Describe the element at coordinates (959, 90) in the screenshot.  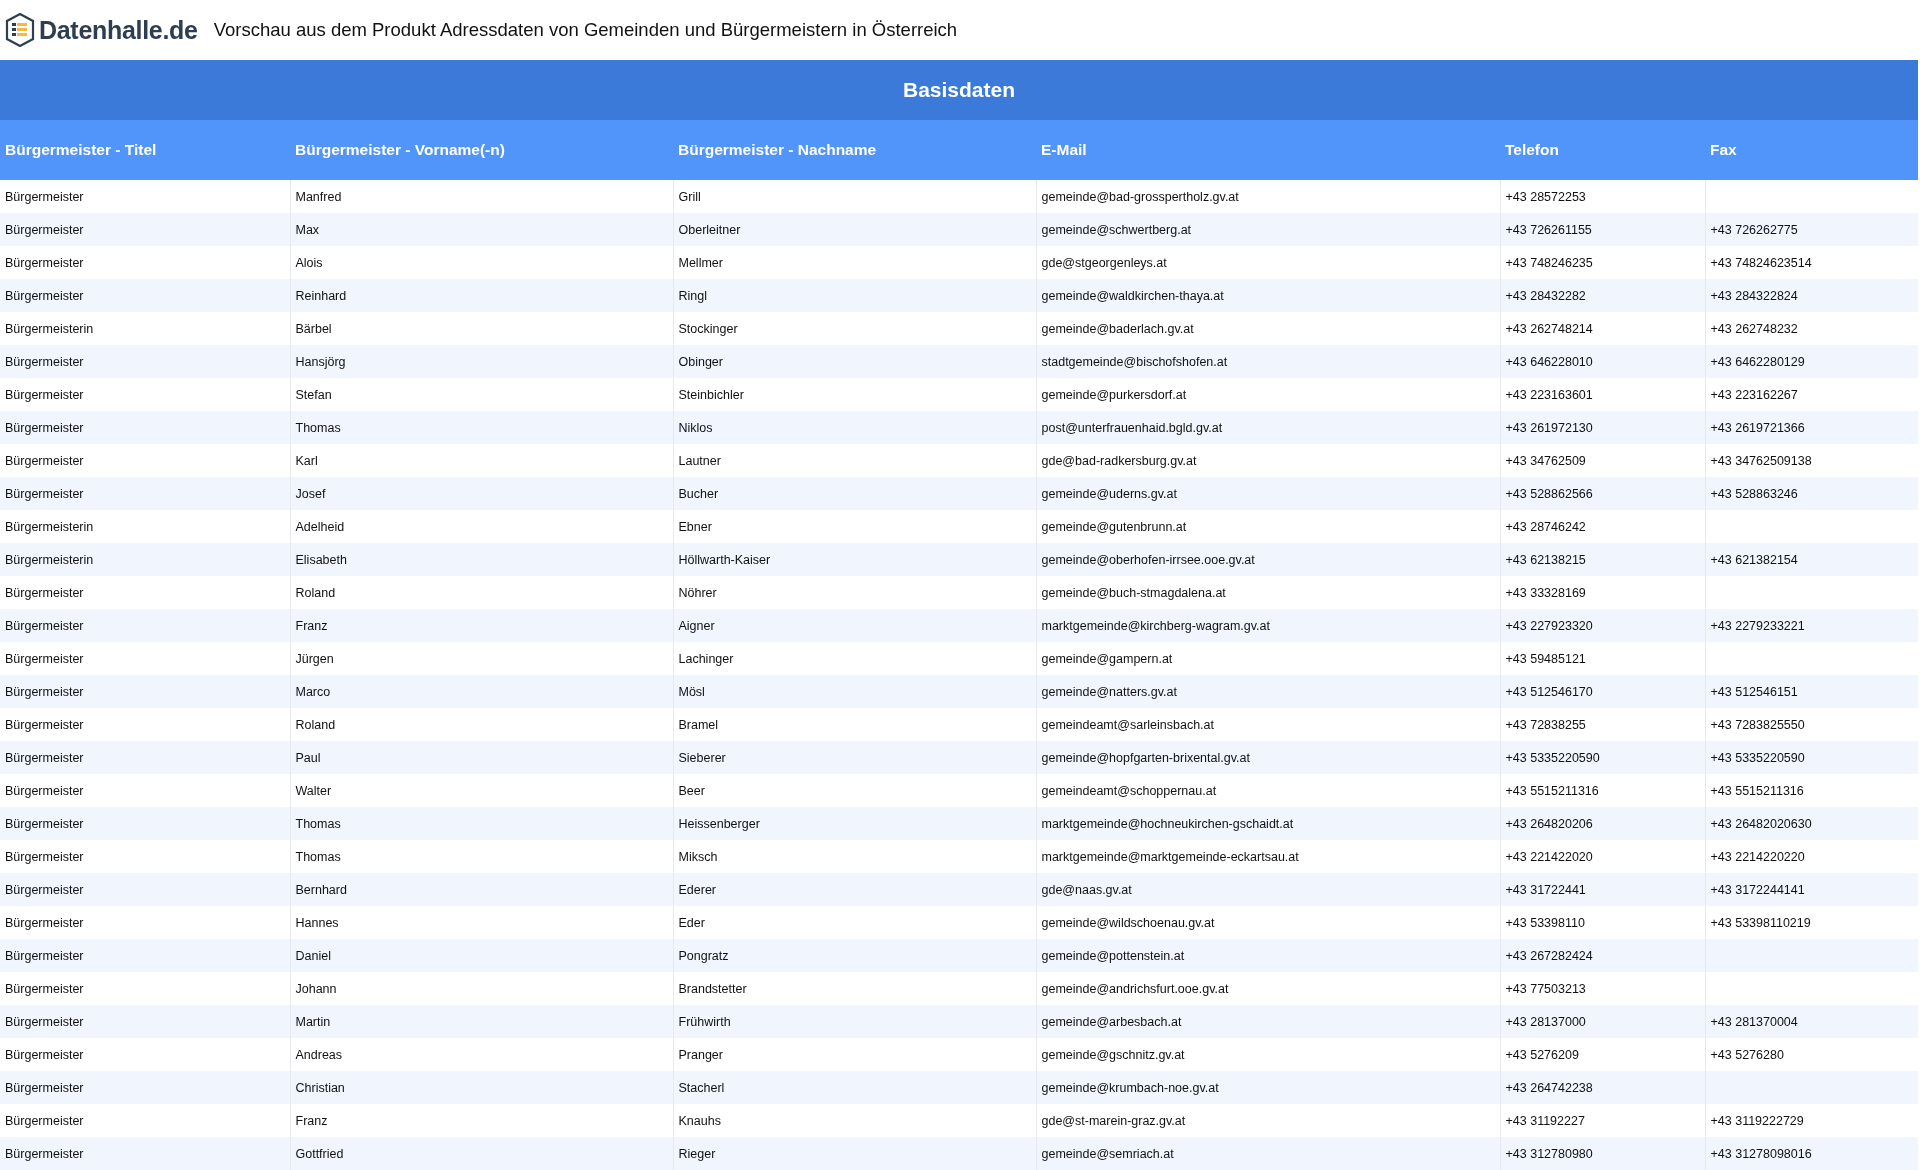
I see `table-group-header: Basisdaten` at that location.